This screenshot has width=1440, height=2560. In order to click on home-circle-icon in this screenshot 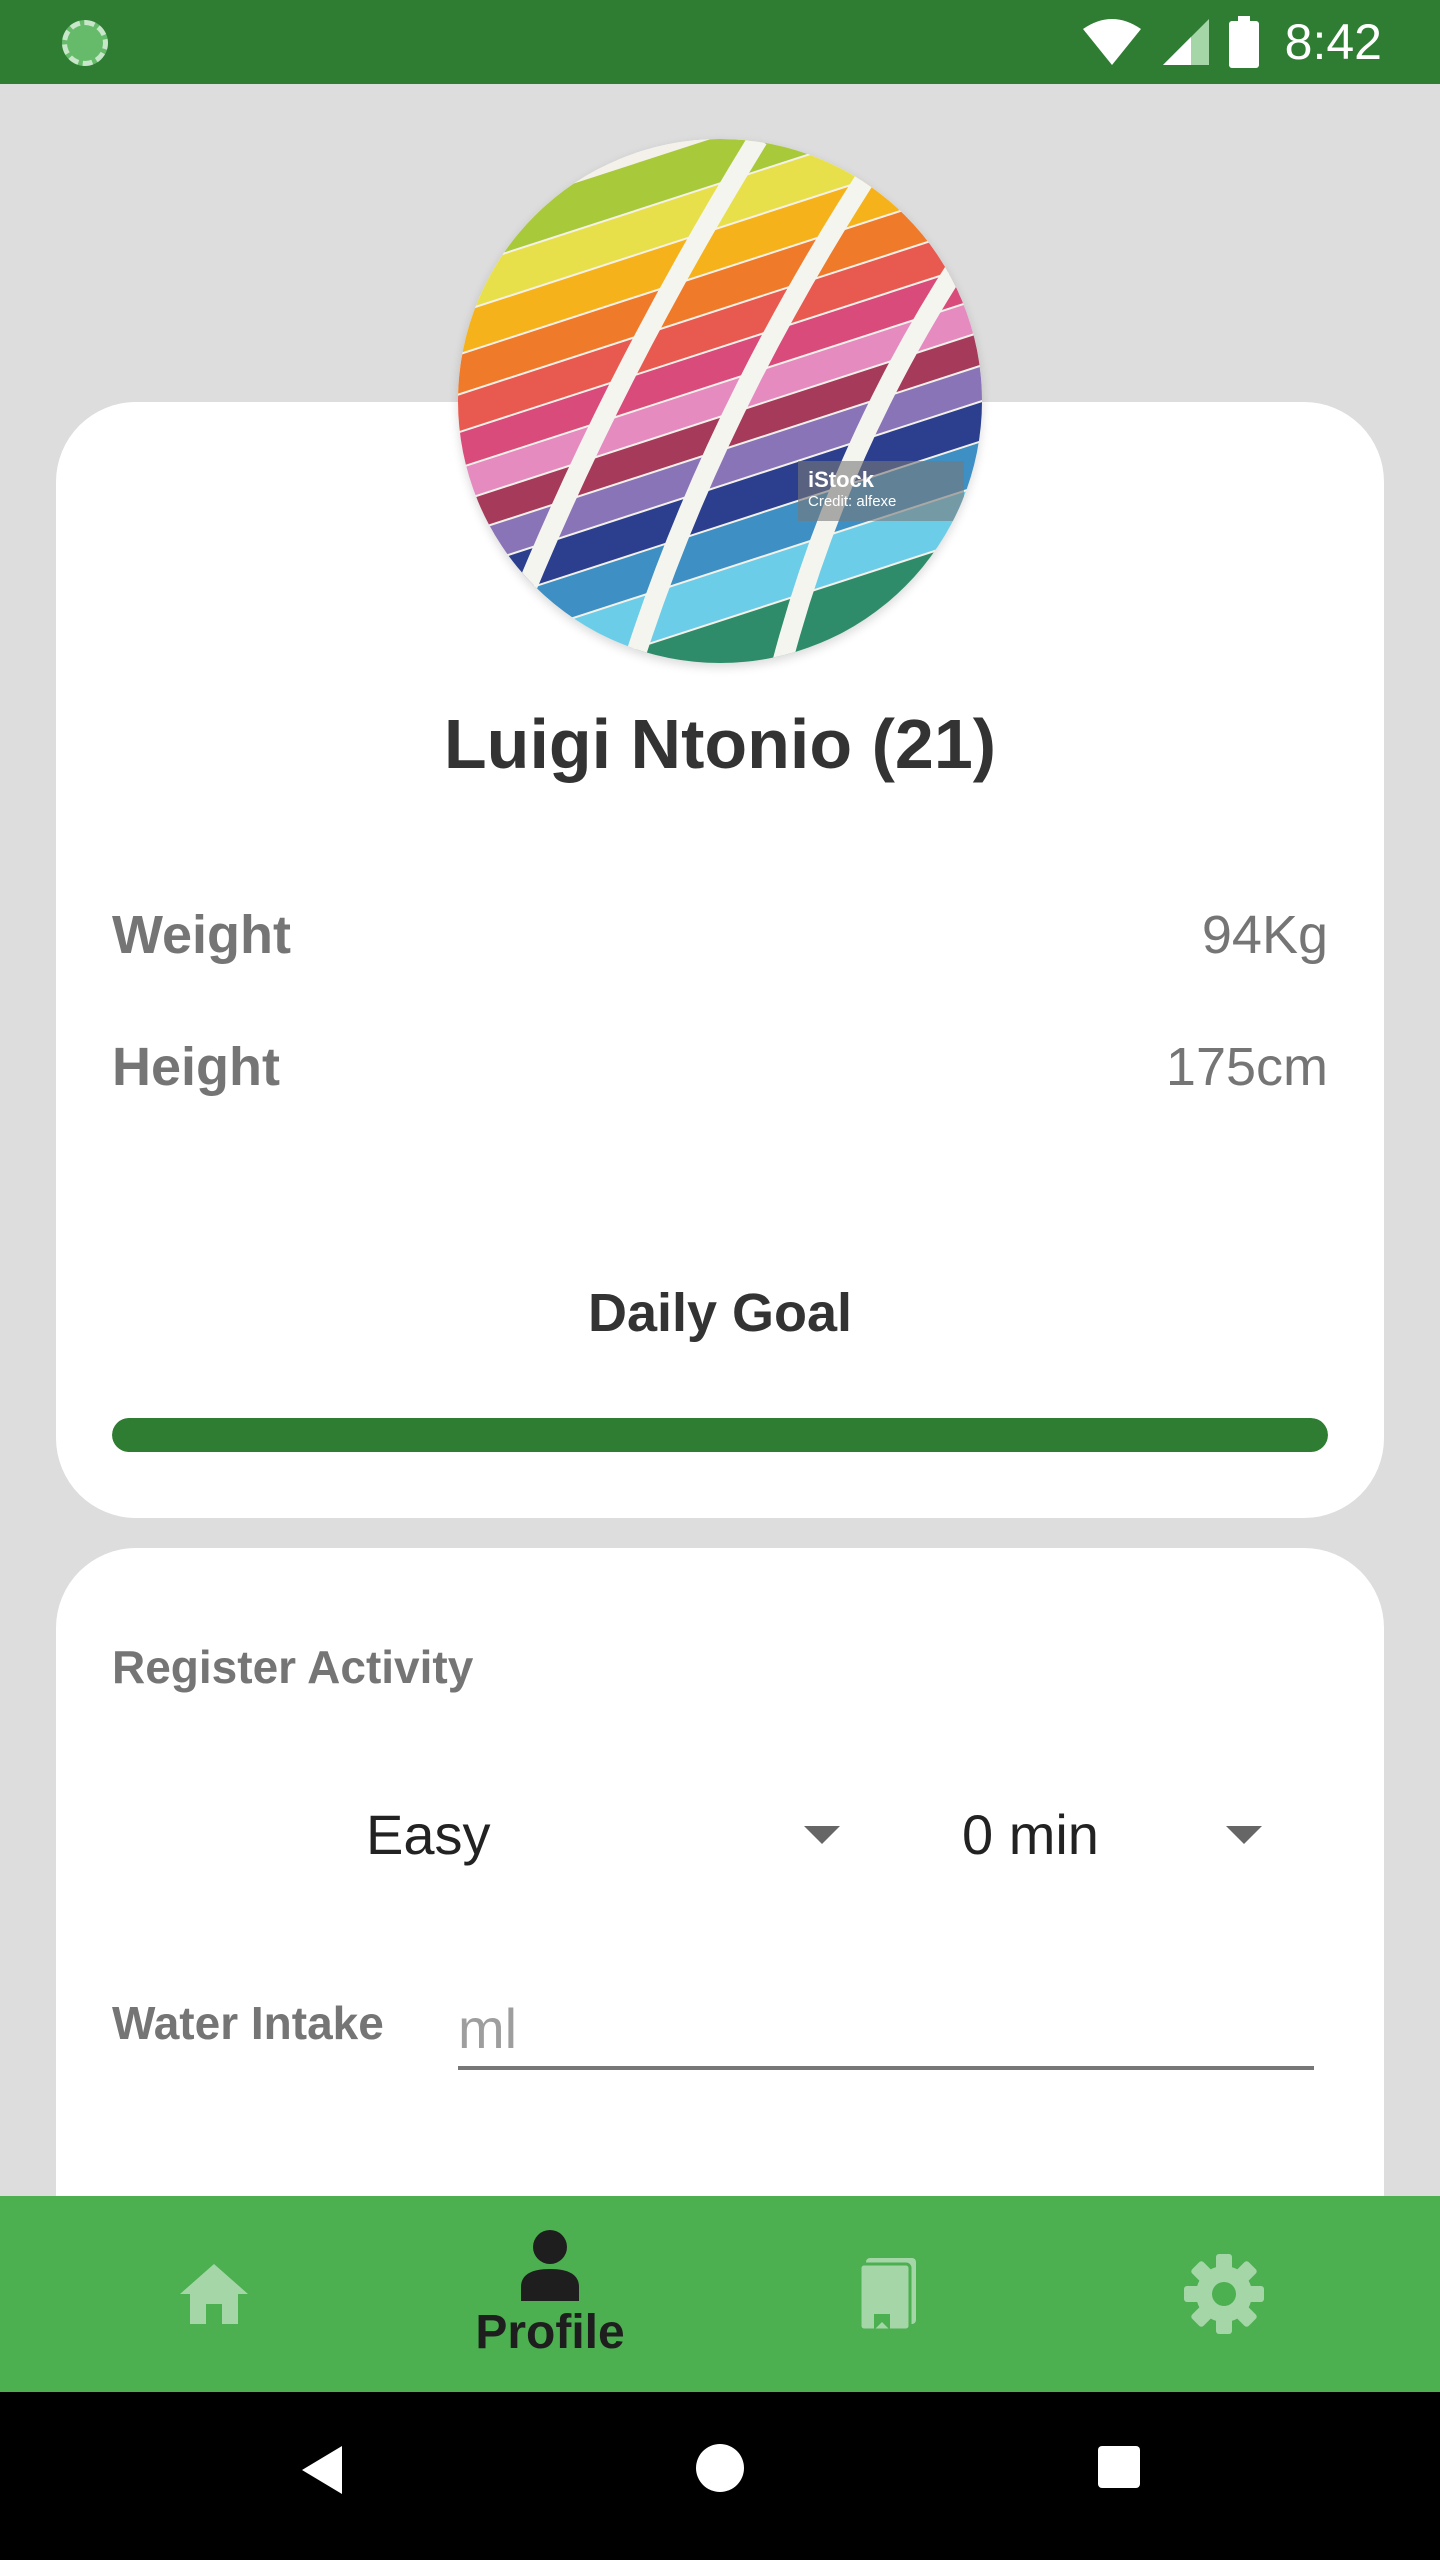, I will do `click(720, 2468)`.